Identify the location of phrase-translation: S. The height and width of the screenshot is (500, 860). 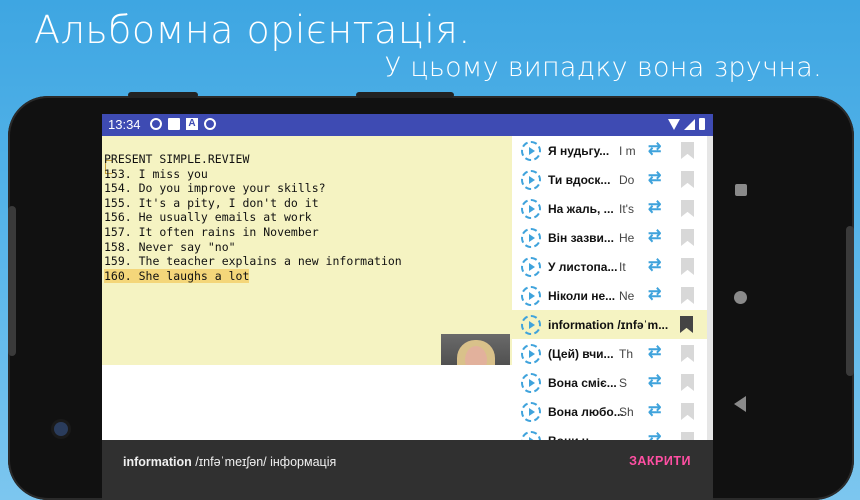
(623, 383).